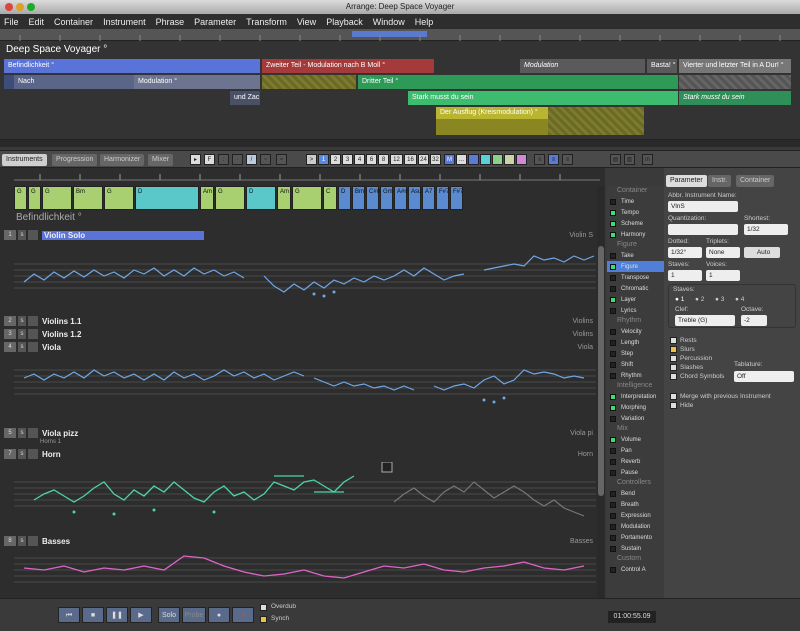  Describe the element at coordinates (170, 22) in the screenshot. I see `menu-phrase: Phrase` at that location.